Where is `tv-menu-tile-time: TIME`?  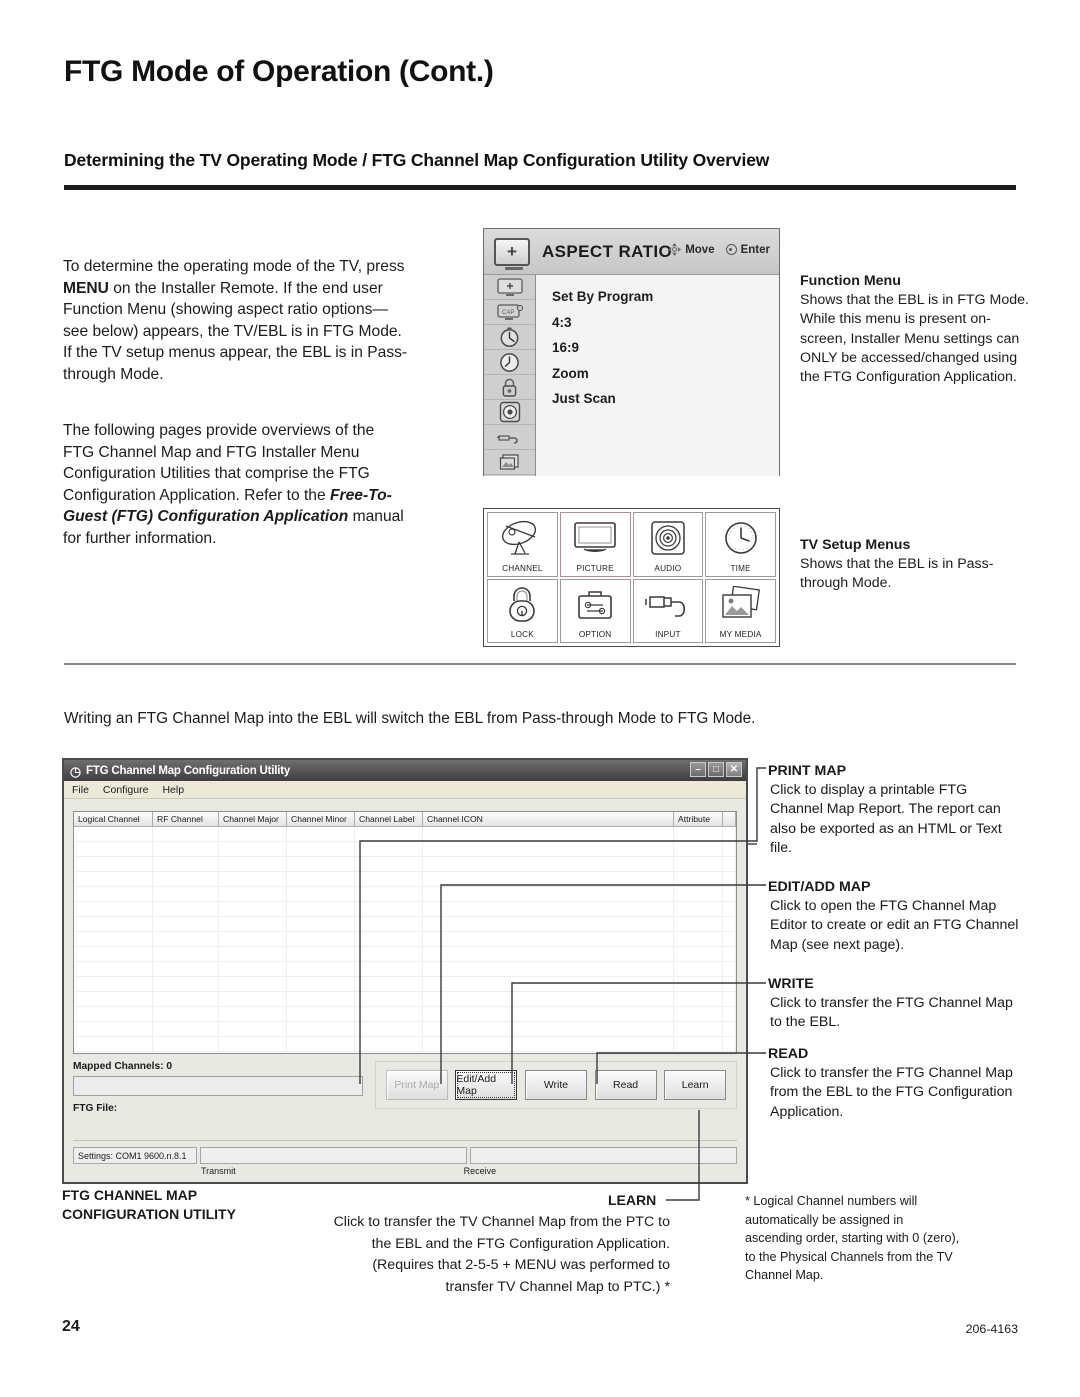 tv-menu-tile-time: TIME is located at coordinates (740, 544).